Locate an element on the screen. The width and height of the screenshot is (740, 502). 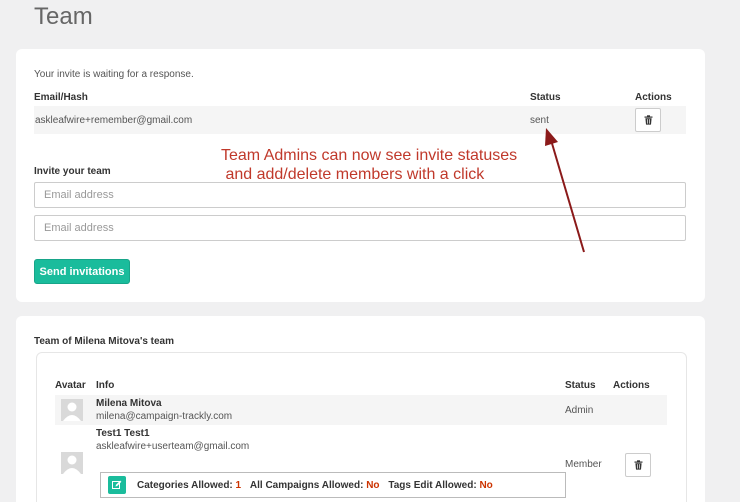
member-email: milena@campaign-trackly.com is located at coordinates (164, 416).